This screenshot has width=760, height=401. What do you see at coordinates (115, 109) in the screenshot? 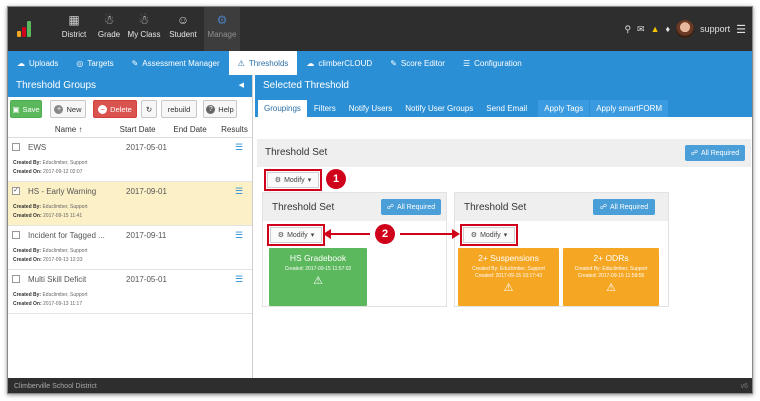
I see `delete-button: − Delete` at bounding box center [115, 109].